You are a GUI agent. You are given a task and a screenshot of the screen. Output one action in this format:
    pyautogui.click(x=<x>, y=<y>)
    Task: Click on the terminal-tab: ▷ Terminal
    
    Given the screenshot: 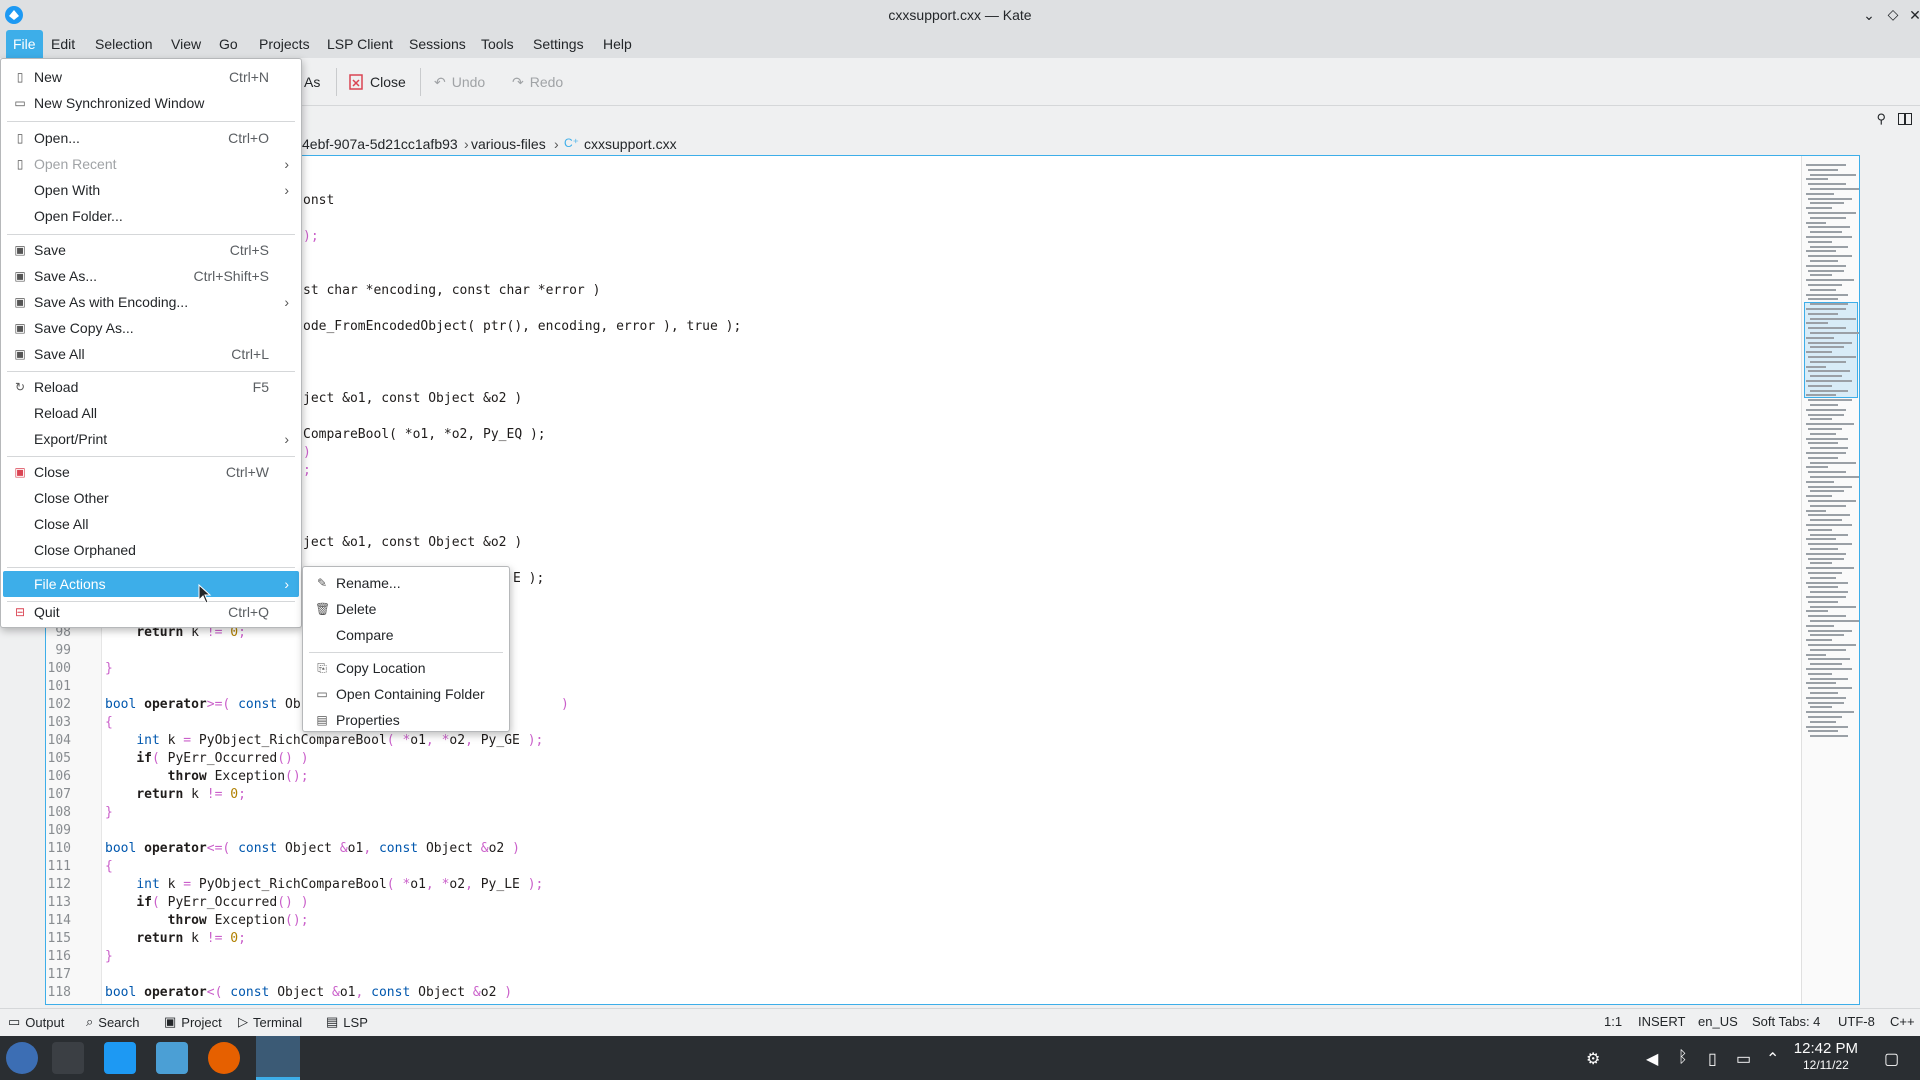 What is the action you would take?
    pyautogui.click(x=270, y=1022)
    